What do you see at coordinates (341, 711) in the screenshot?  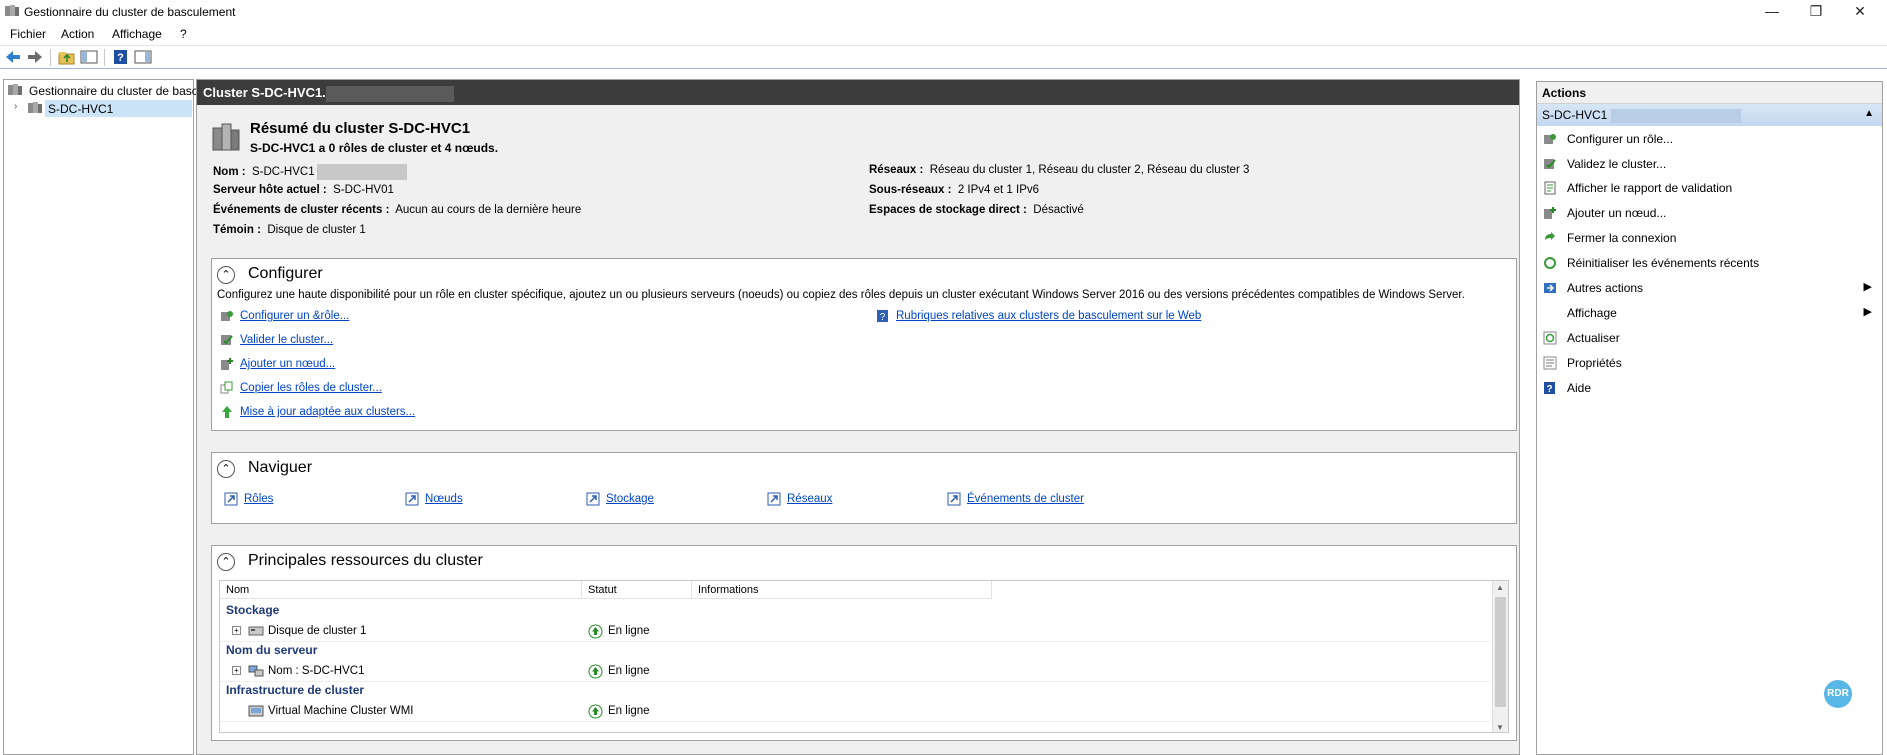 I see `resource-name: Virtual Machine Cluster WMI` at bounding box center [341, 711].